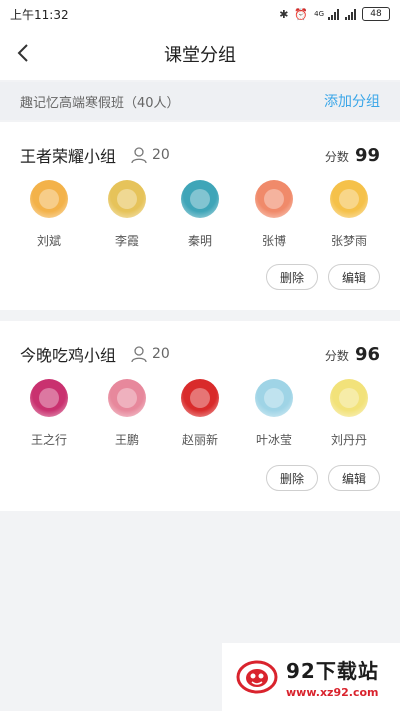 The width and height of the screenshot is (400, 711). I want to click on member-name: 张博, so click(273, 241).